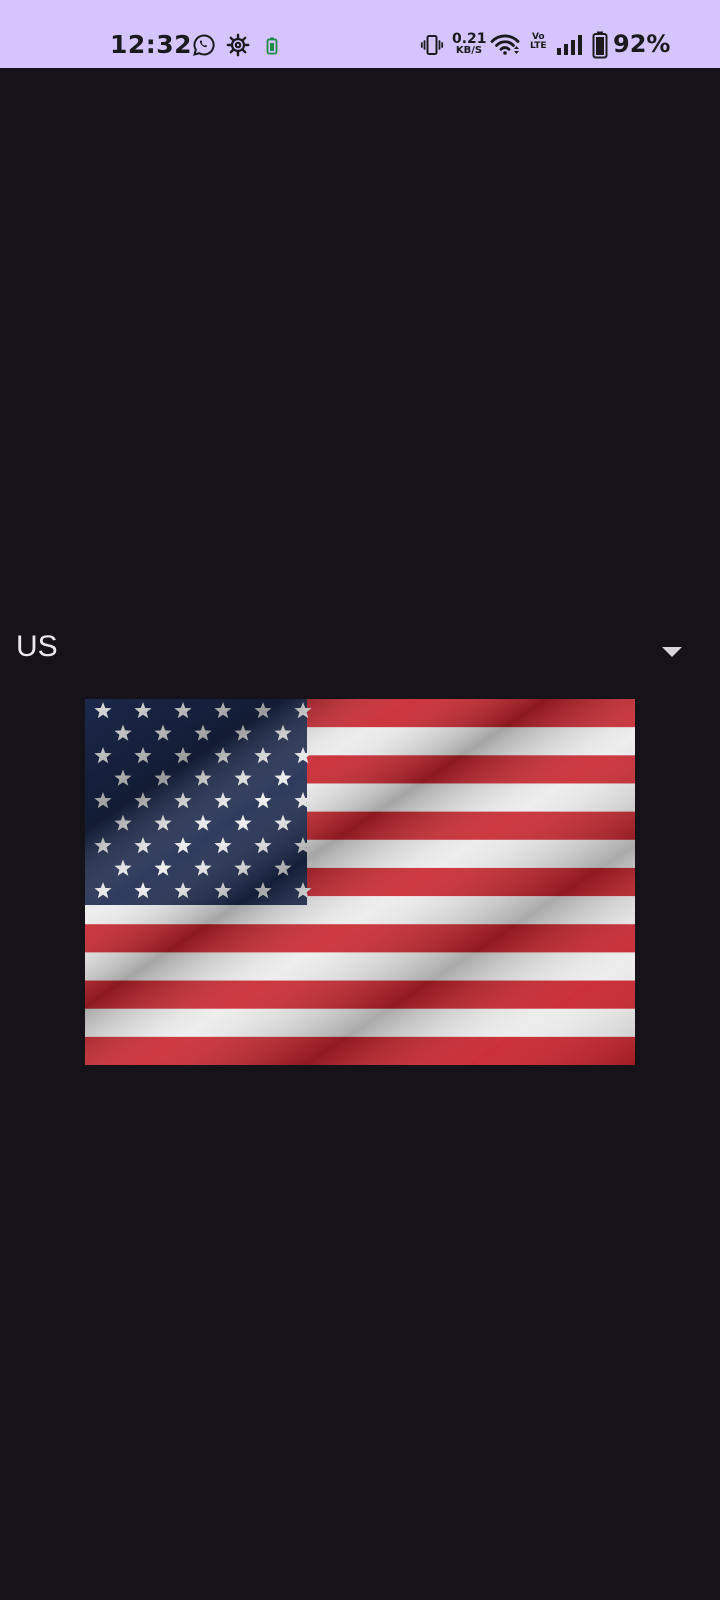 This screenshot has width=720, height=1600. What do you see at coordinates (151, 44) in the screenshot?
I see `status-time: 12:32` at bounding box center [151, 44].